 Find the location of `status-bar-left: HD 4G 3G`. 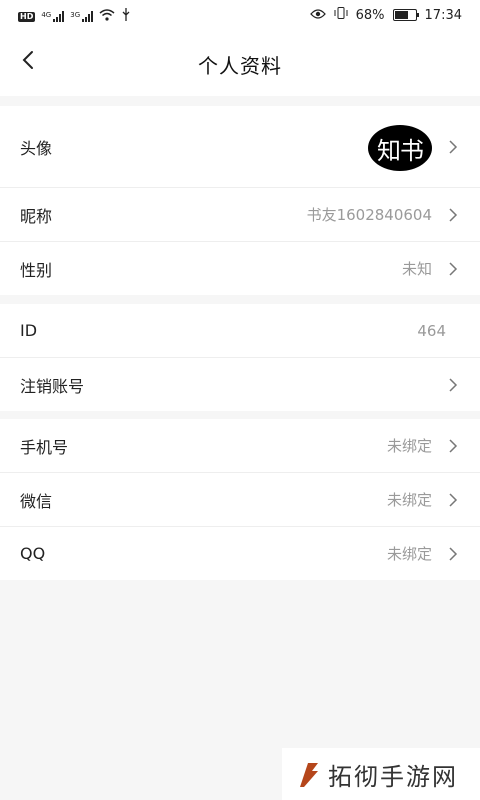

status-bar-left: HD 4G 3G is located at coordinates (74, 16).